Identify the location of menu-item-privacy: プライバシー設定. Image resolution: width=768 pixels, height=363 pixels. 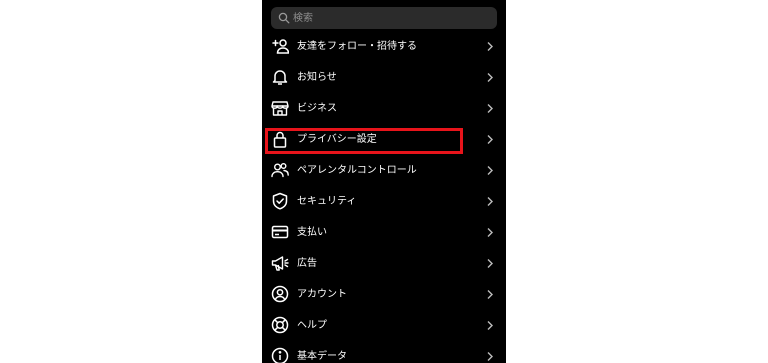
(384, 139).